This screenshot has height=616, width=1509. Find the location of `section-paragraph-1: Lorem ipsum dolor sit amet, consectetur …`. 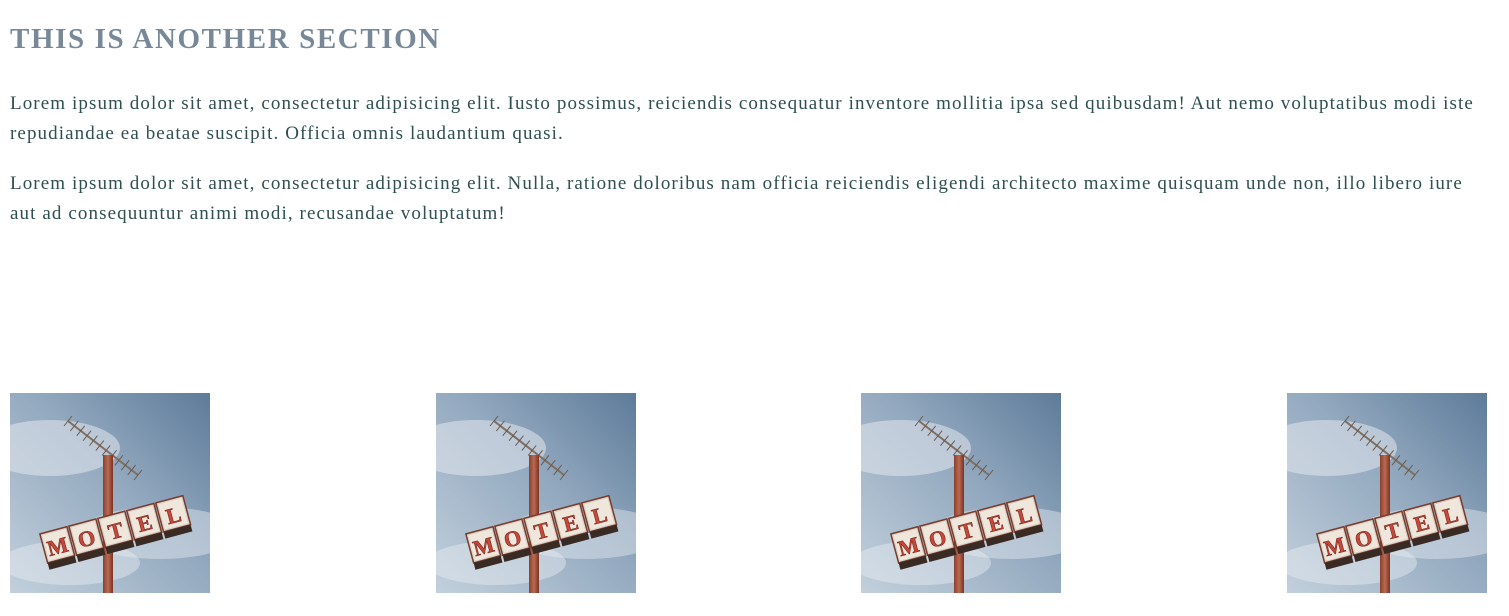

section-paragraph-1: Lorem ipsum dolor sit amet, consectetur … is located at coordinates (742, 118).